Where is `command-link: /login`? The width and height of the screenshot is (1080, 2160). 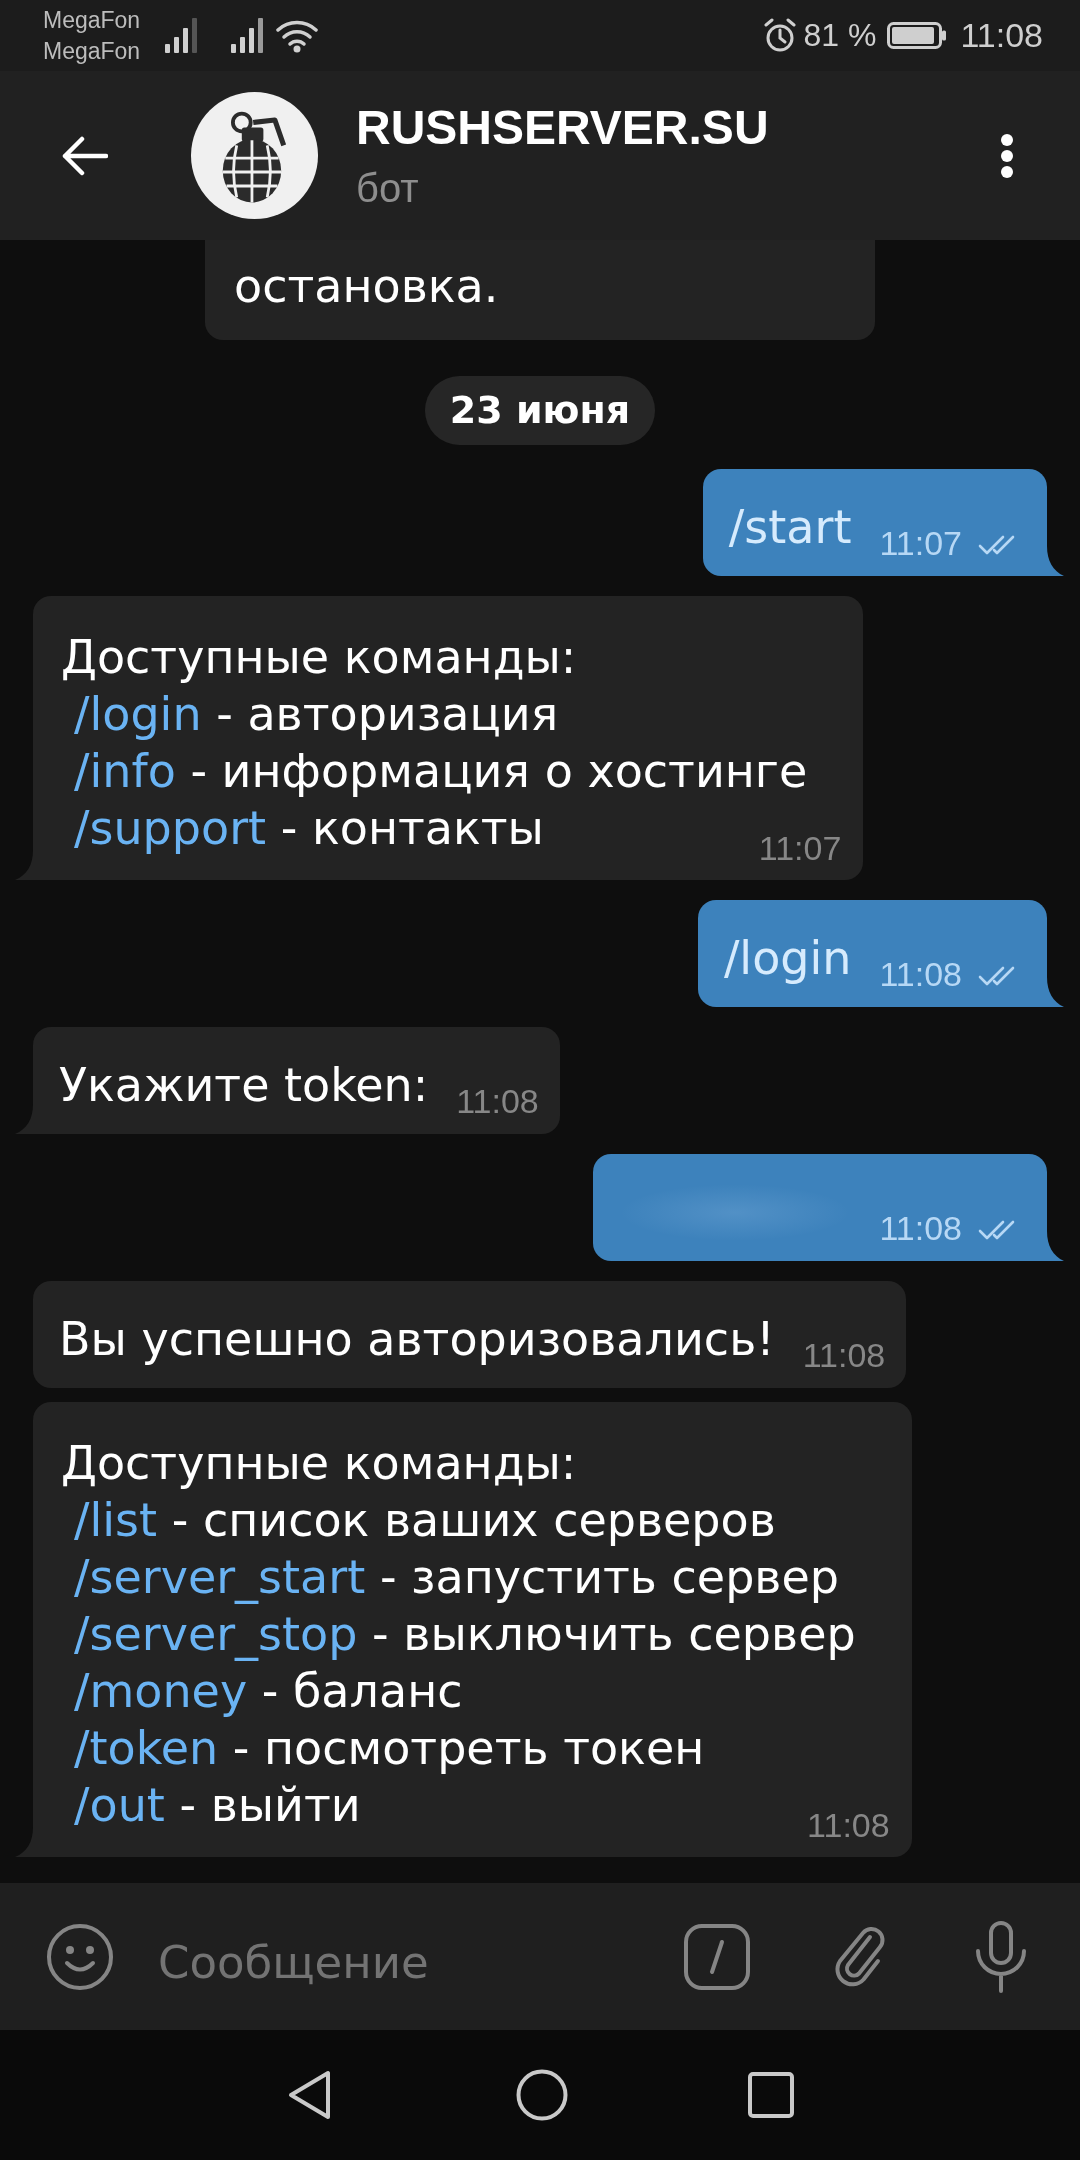
command-link: /login is located at coordinates (138, 714).